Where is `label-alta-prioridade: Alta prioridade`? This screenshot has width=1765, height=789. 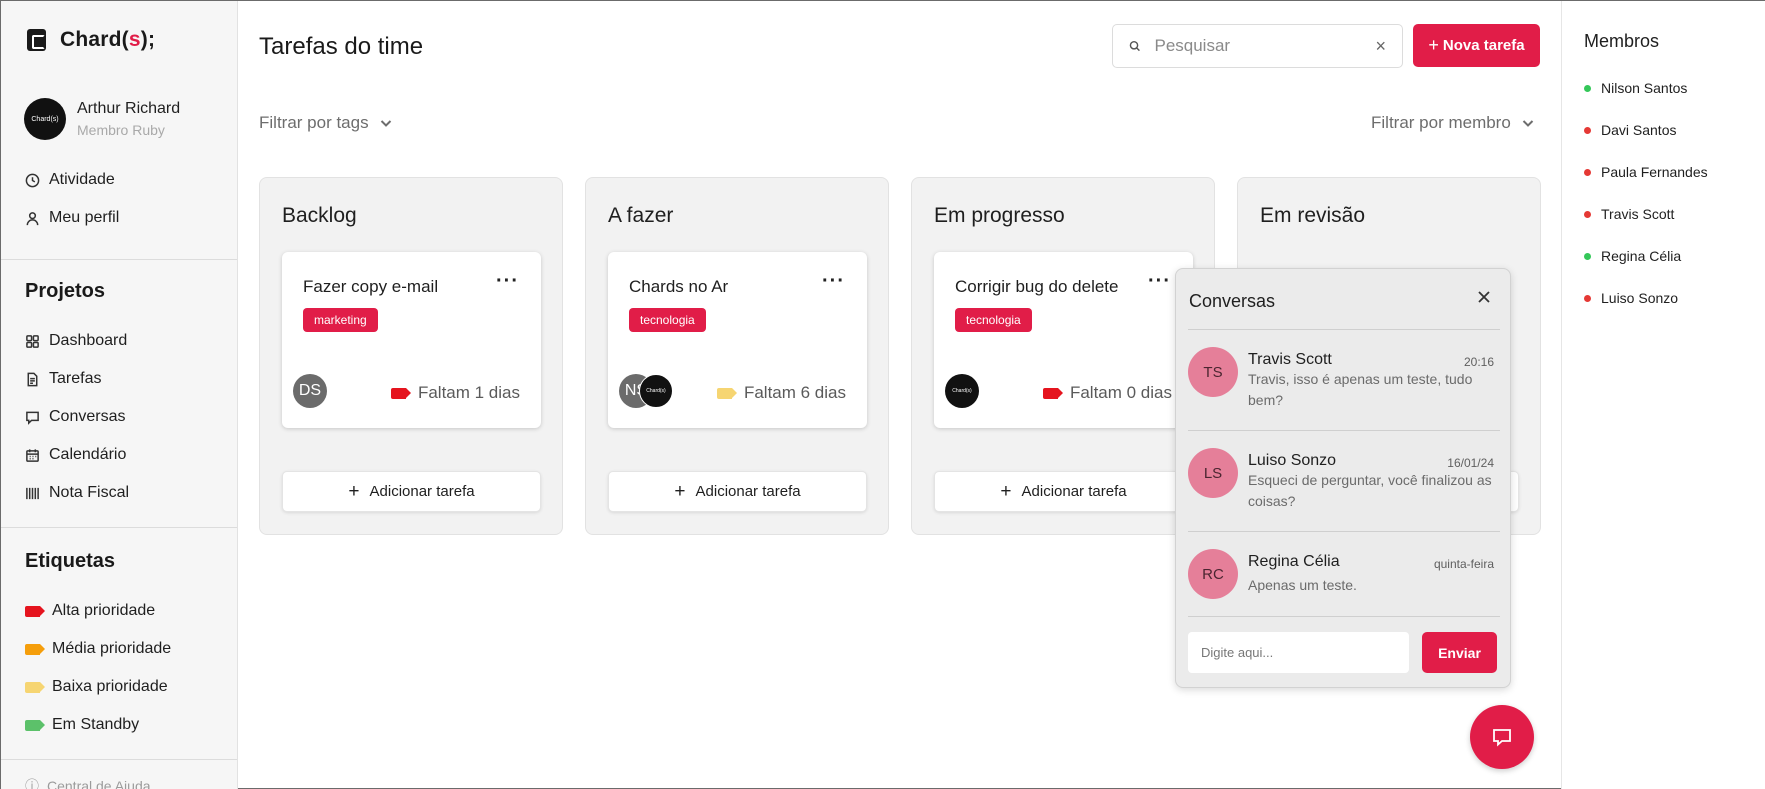
label-alta-prioridade: Alta prioridade is located at coordinates (98, 611).